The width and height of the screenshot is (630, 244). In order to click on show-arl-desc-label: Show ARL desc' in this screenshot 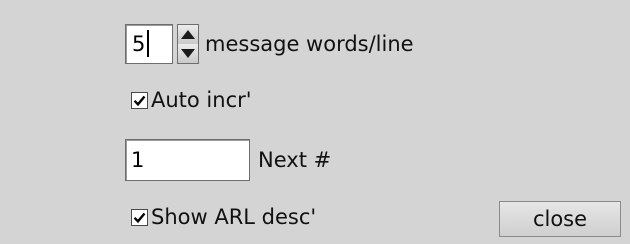, I will do `click(233, 217)`.